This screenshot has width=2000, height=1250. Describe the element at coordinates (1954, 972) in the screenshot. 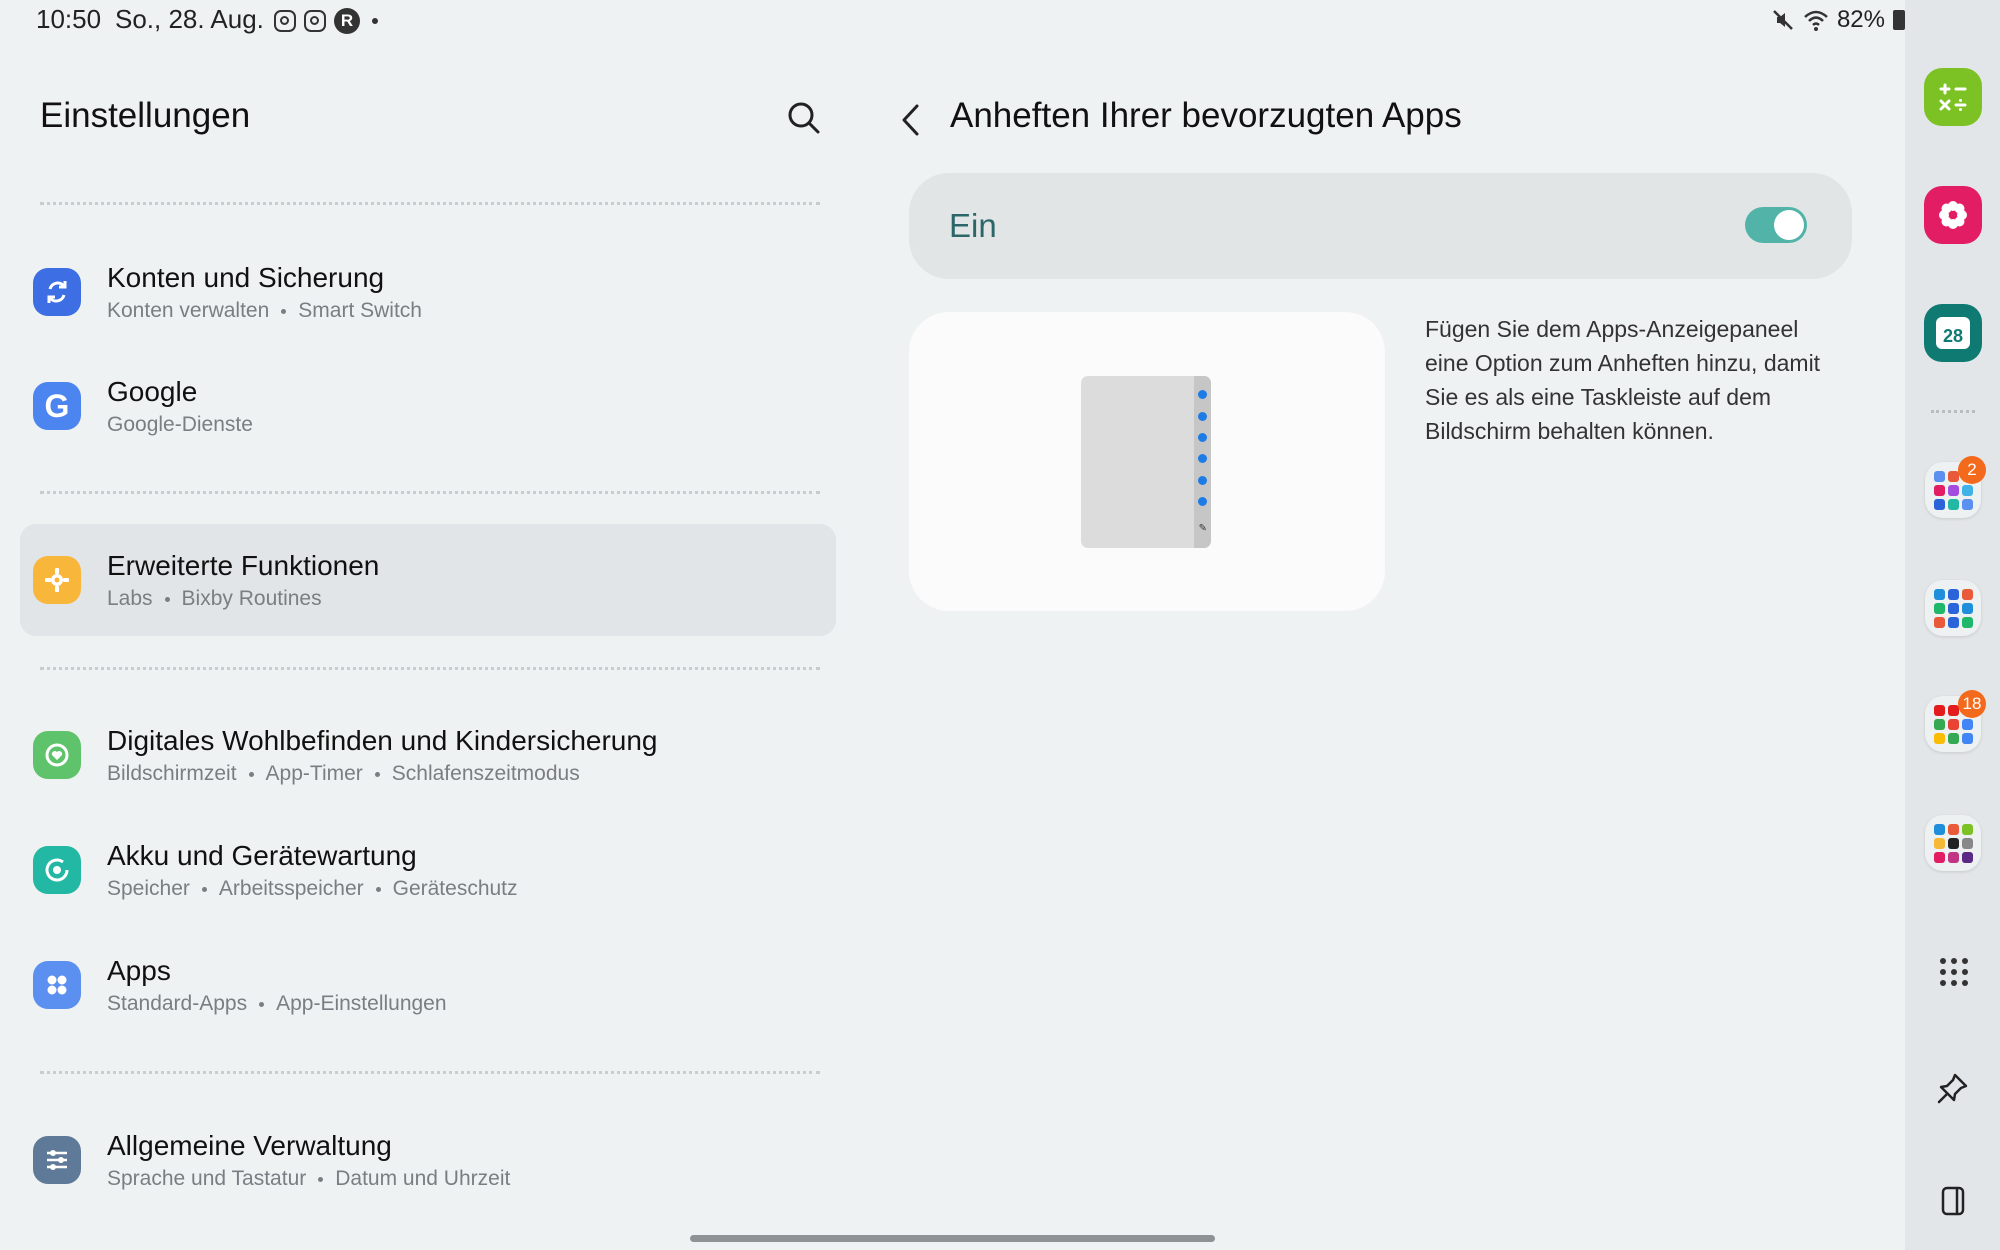

I see `all-apps-icon` at that location.